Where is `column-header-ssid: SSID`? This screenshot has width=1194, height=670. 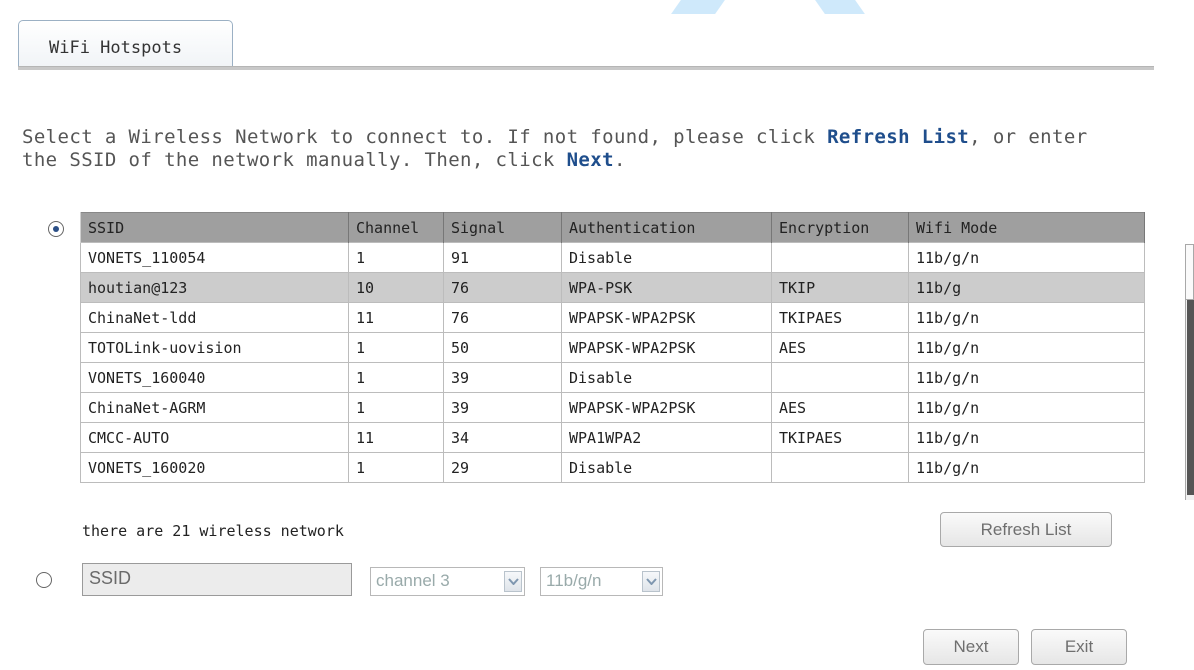
column-header-ssid: SSID is located at coordinates (214, 227).